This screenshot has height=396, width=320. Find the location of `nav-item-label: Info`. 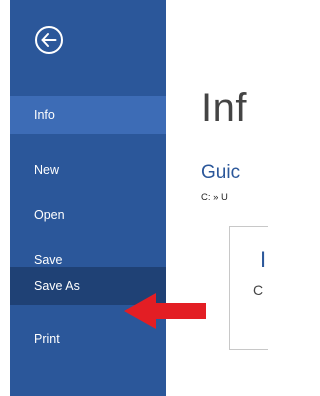

nav-item-label: Info is located at coordinates (44, 115).